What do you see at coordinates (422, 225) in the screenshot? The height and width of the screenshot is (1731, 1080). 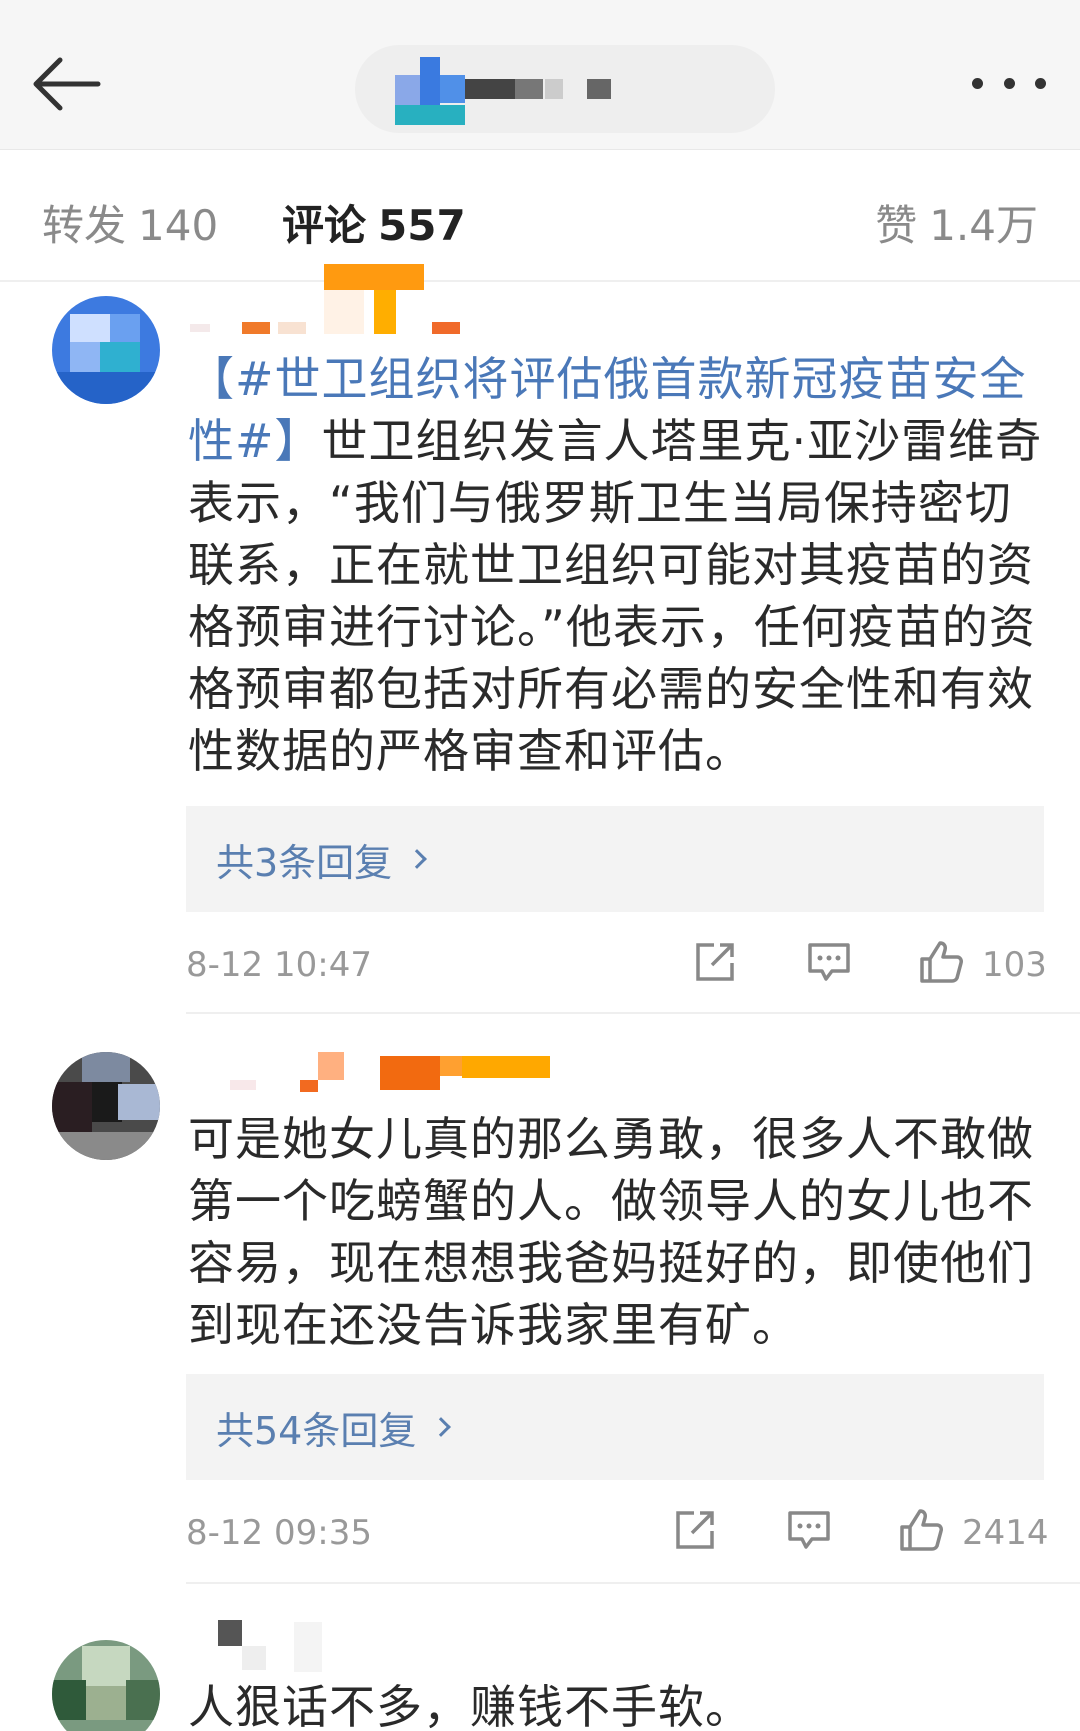 I see `tab-comments-count: 557` at bounding box center [422, 225].